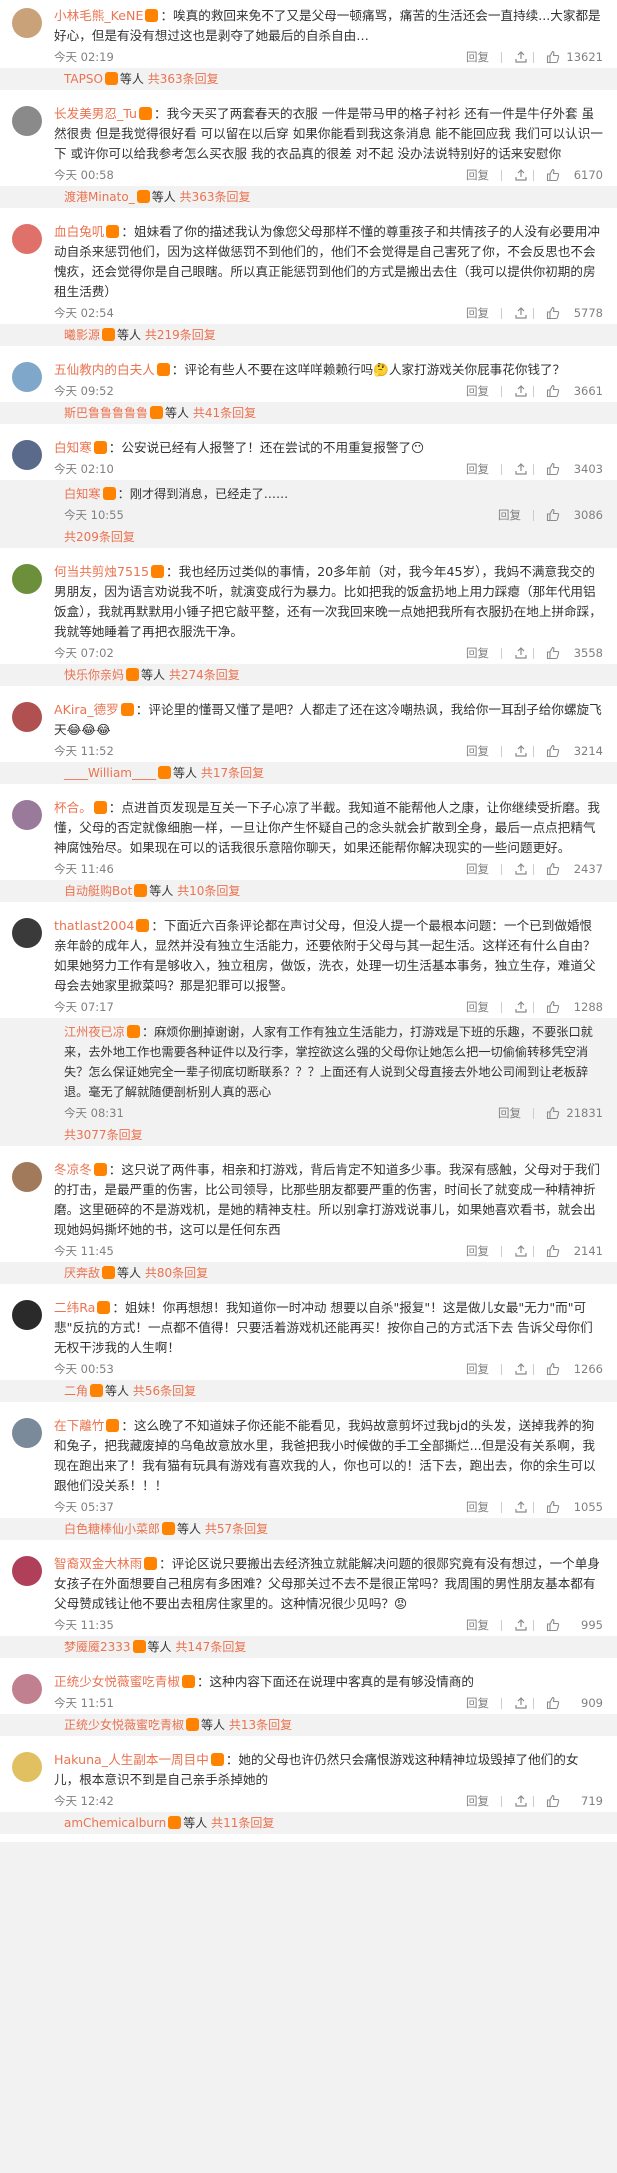 The width and height of the screenshot is (617, 2173). What do you see at coordinates (335, 1647) in the screenshot?
I see `reply-summary: 梦魇魇2333 等人 共147条回复` at bounding box center [335, 1647].